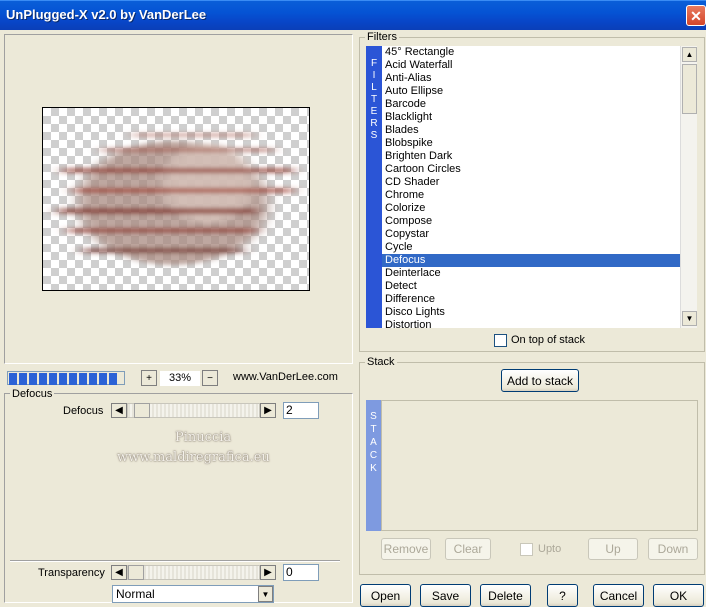 This screenshot has width=706, height=607. Describe the element at coordinates (618, 595) in the screenshot. I see `cancel-button: Cancel` at that location.